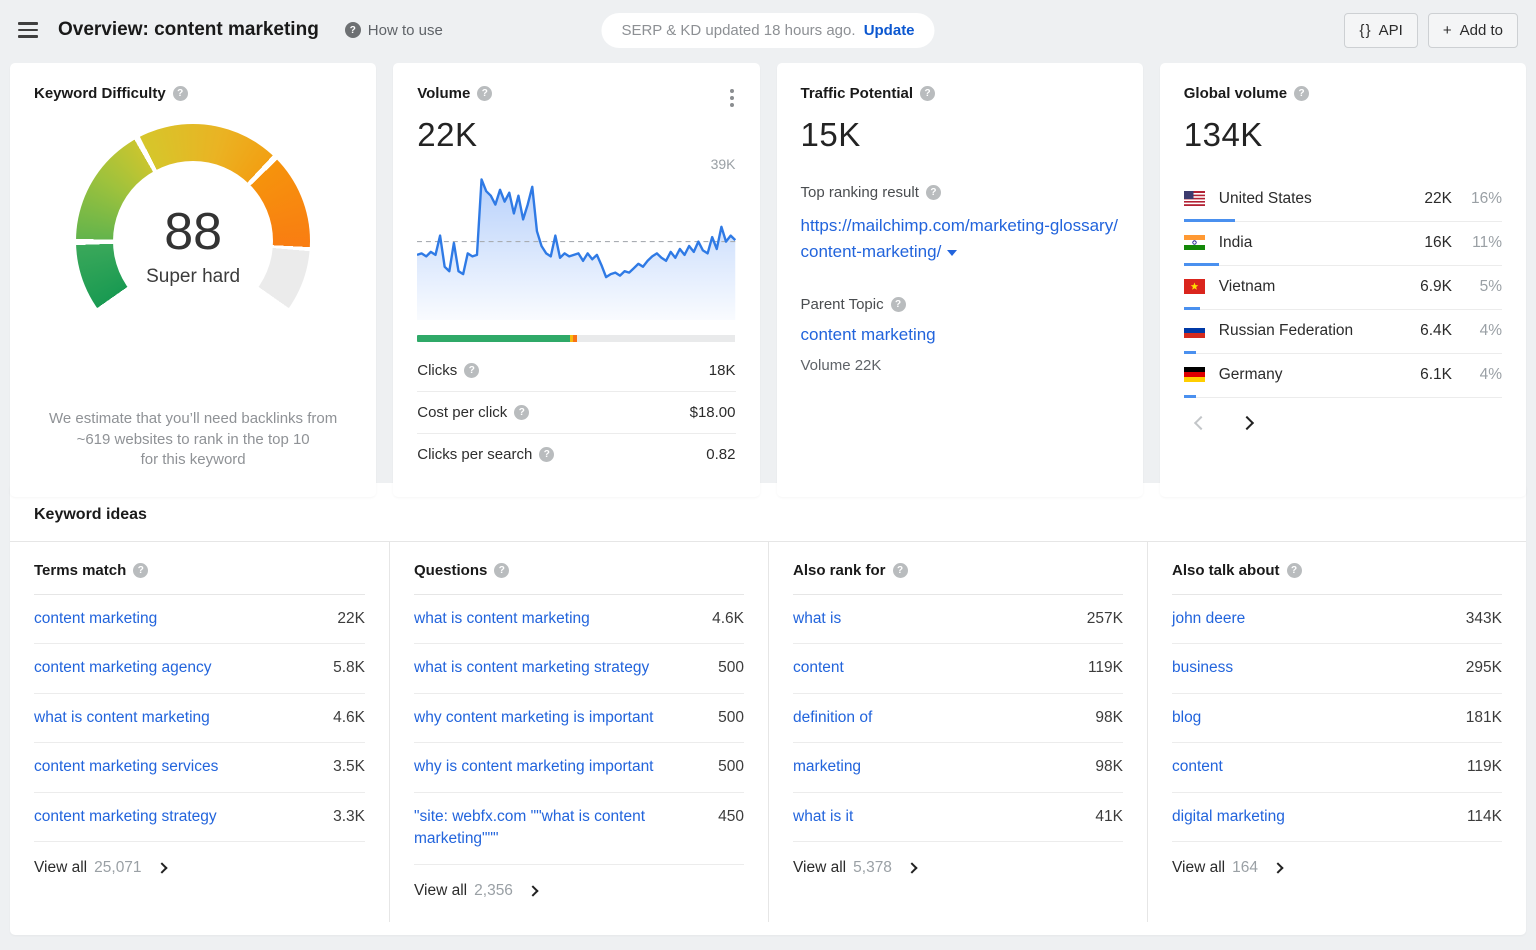  What do you see at coordinates (1337, 669) in the screenshot?
I see `keyword-row: business 295K` at bounding box center [1337, 669].